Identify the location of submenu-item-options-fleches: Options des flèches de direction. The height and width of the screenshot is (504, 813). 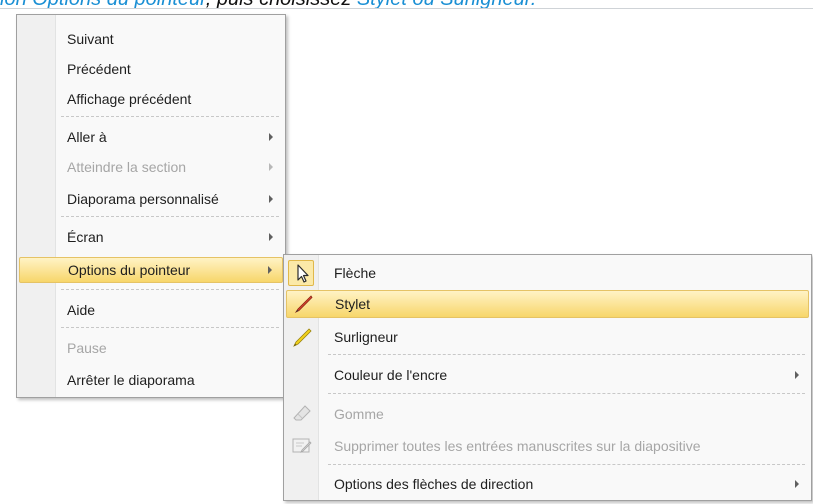
(547, 484).